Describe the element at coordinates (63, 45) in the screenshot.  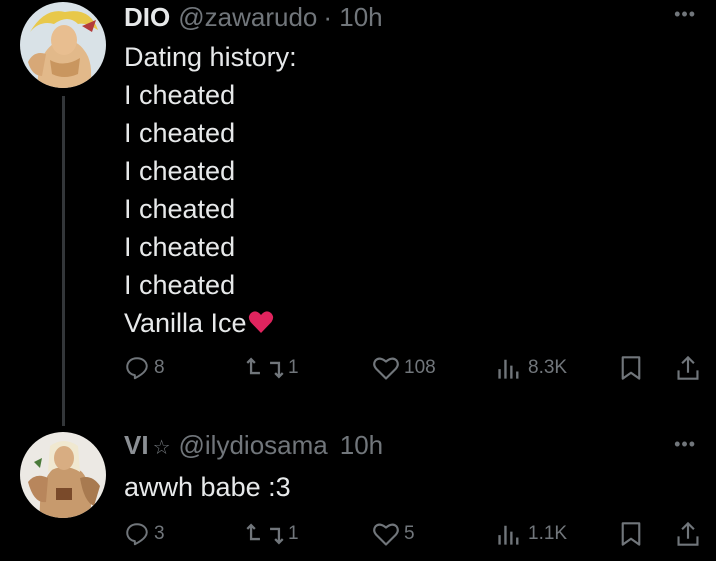
I see `avatar-dio` at that location.